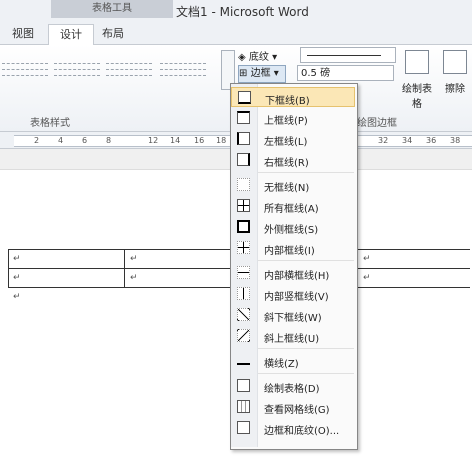 This screenshot has height=473, width=472. Describe the element at coordinates (71, 35) in the screenshot. I see `tab-design: 设计` at that location.